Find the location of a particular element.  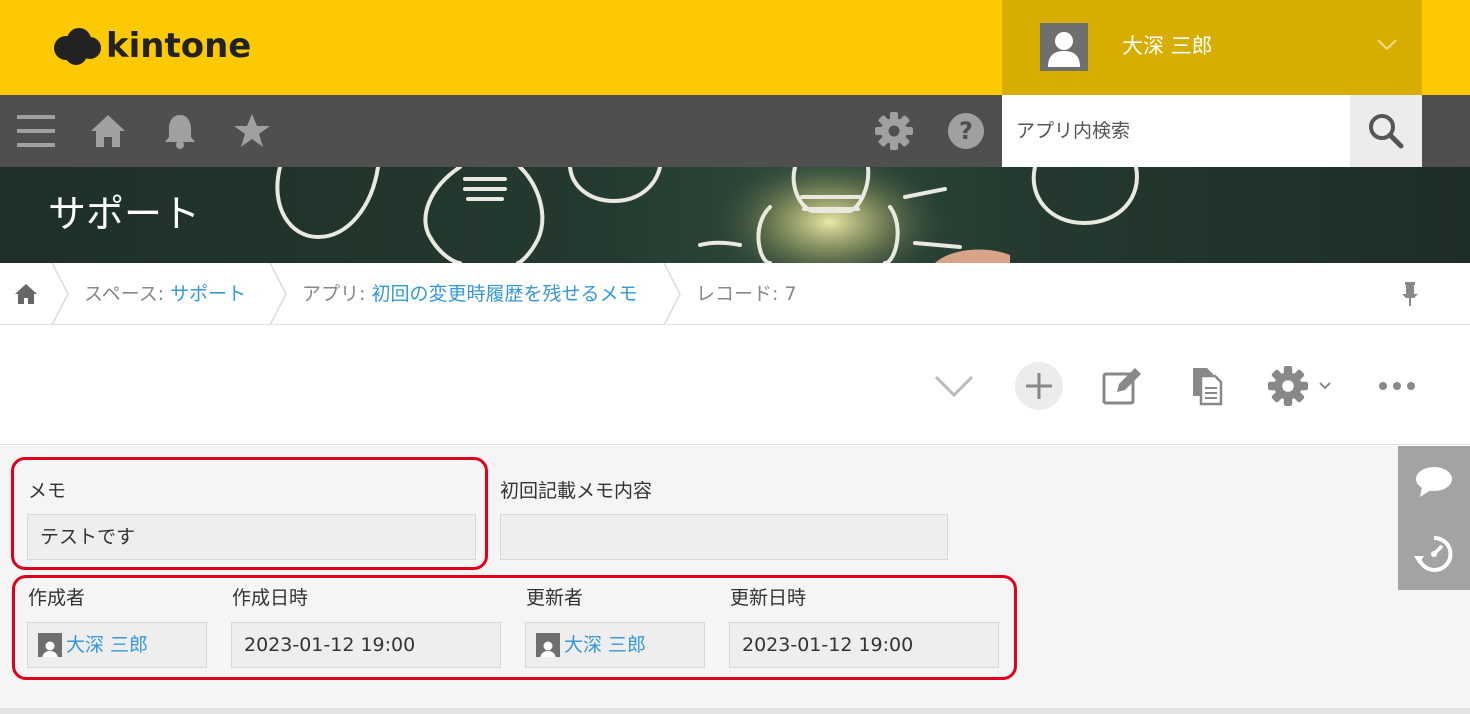

user-menu: 大深 三郎 is located at coordinates (1212, 47).